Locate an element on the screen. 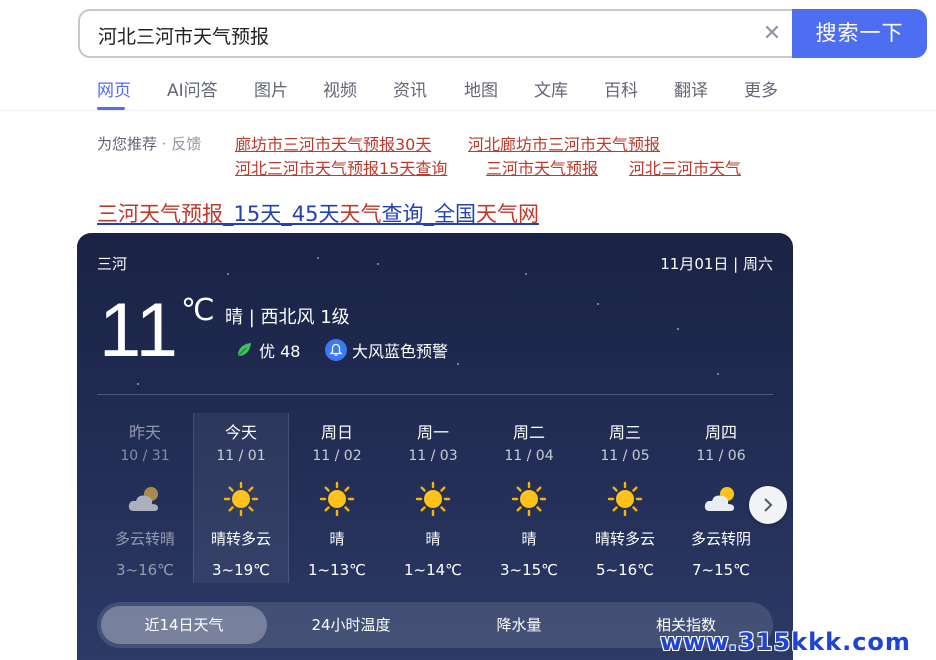  forecast-temp-range: 3~15℃ is located at coordinates (529, 570).